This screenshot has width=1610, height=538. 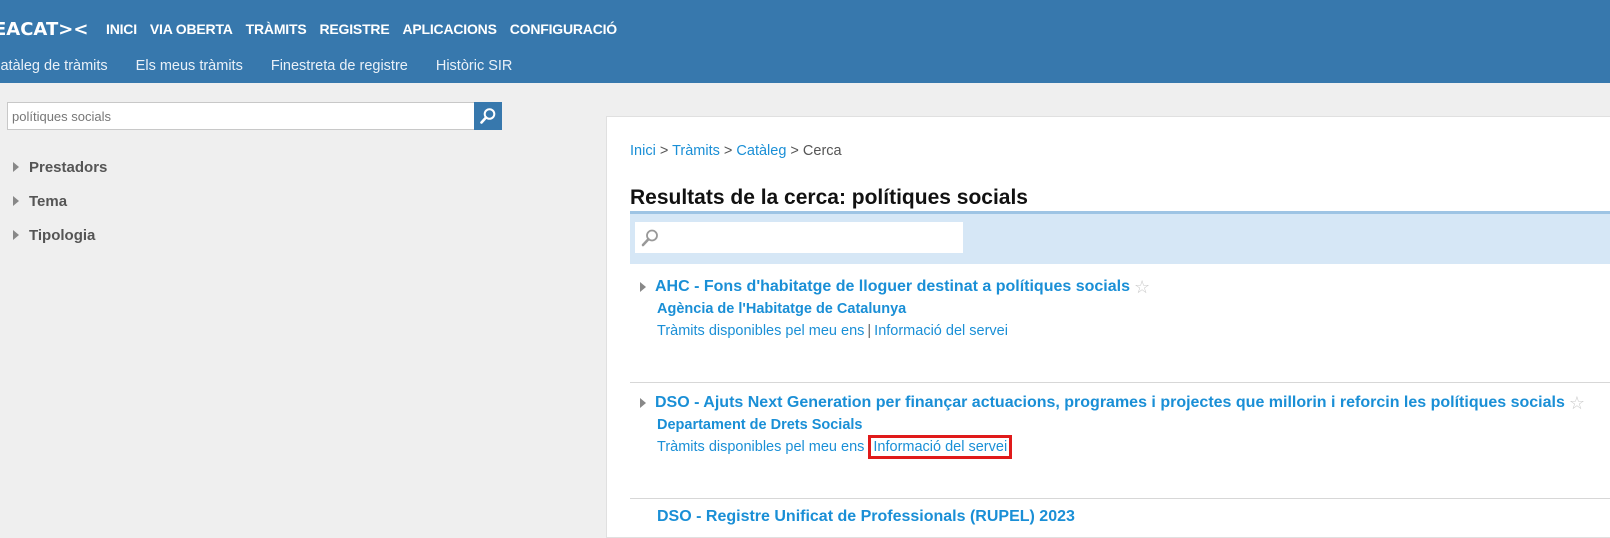 I want to click on catalog-search-button, so click(x=488, y=116).